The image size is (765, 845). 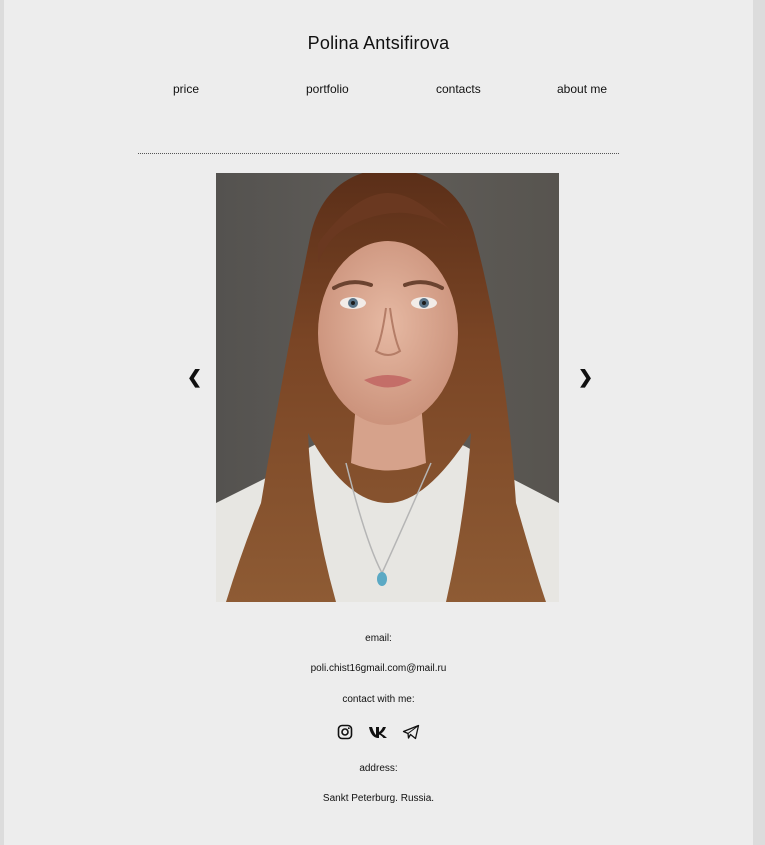 I want to click on email-address: poli.chist16gmail.com@mail.ru, so click(x=378, y=668).